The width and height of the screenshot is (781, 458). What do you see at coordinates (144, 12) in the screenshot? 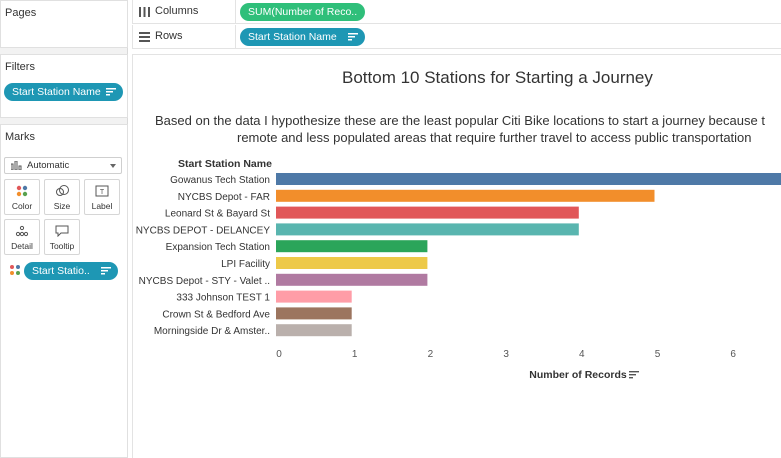
I see `columns-icon` at bounding box center [144, 12].